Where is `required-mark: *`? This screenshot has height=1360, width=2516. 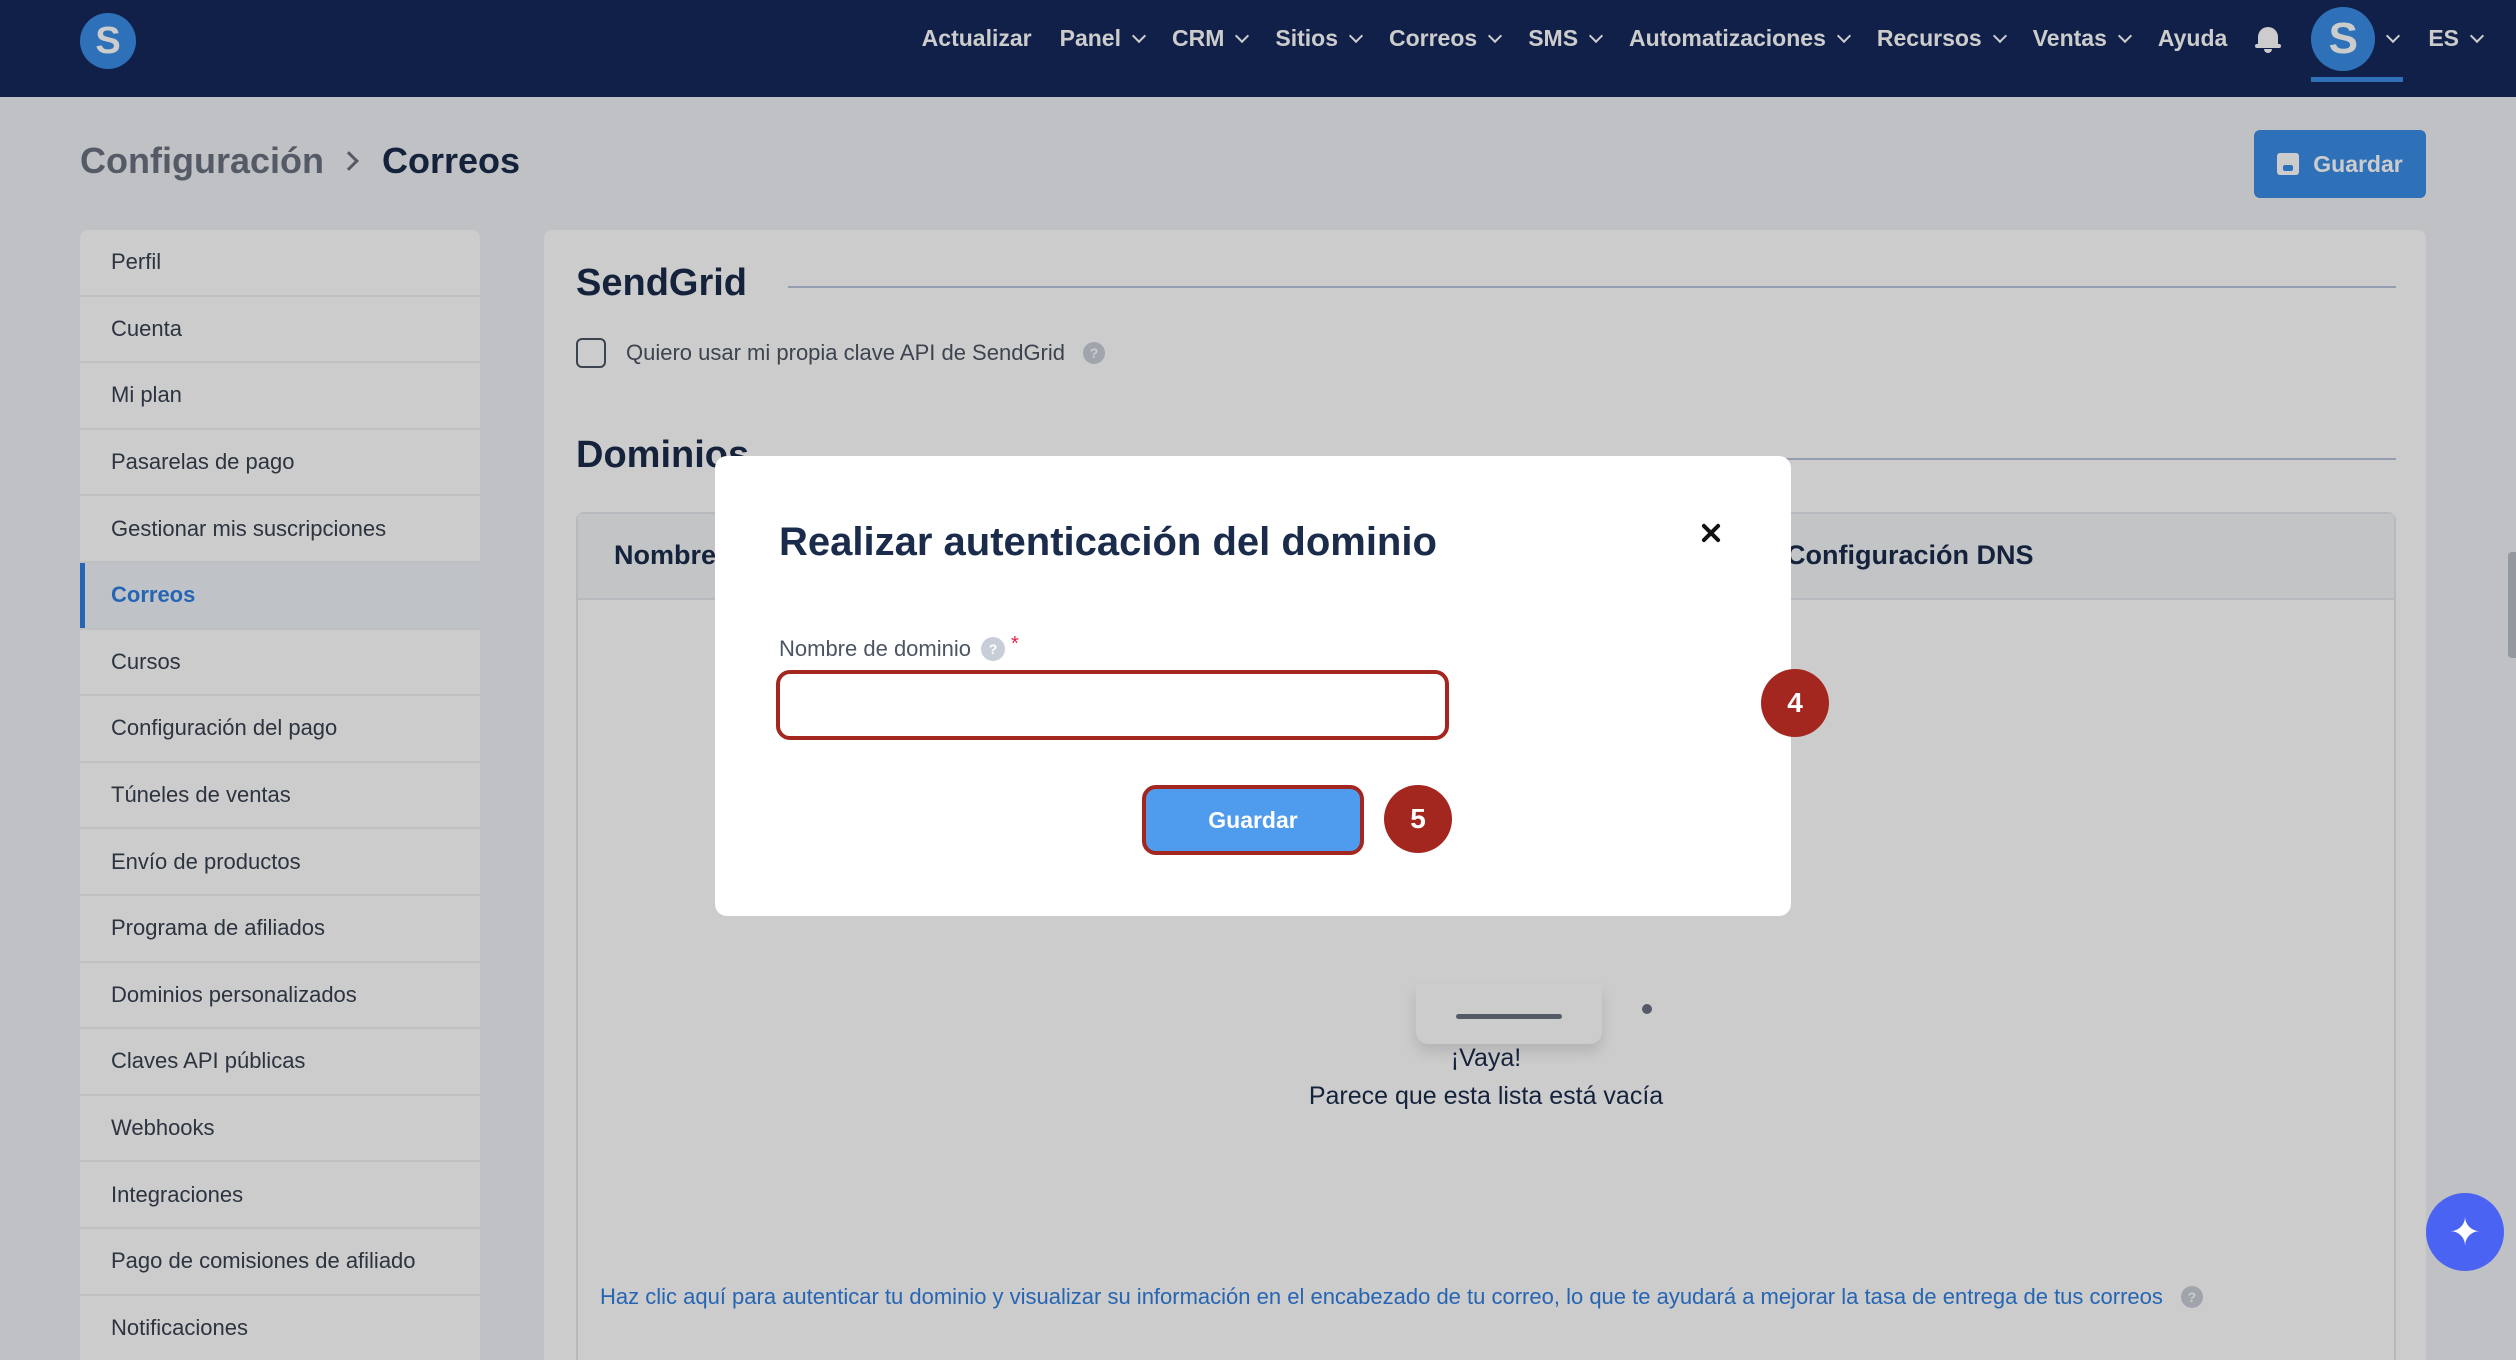 required-mark: * is located at coordinates (1014, 643).